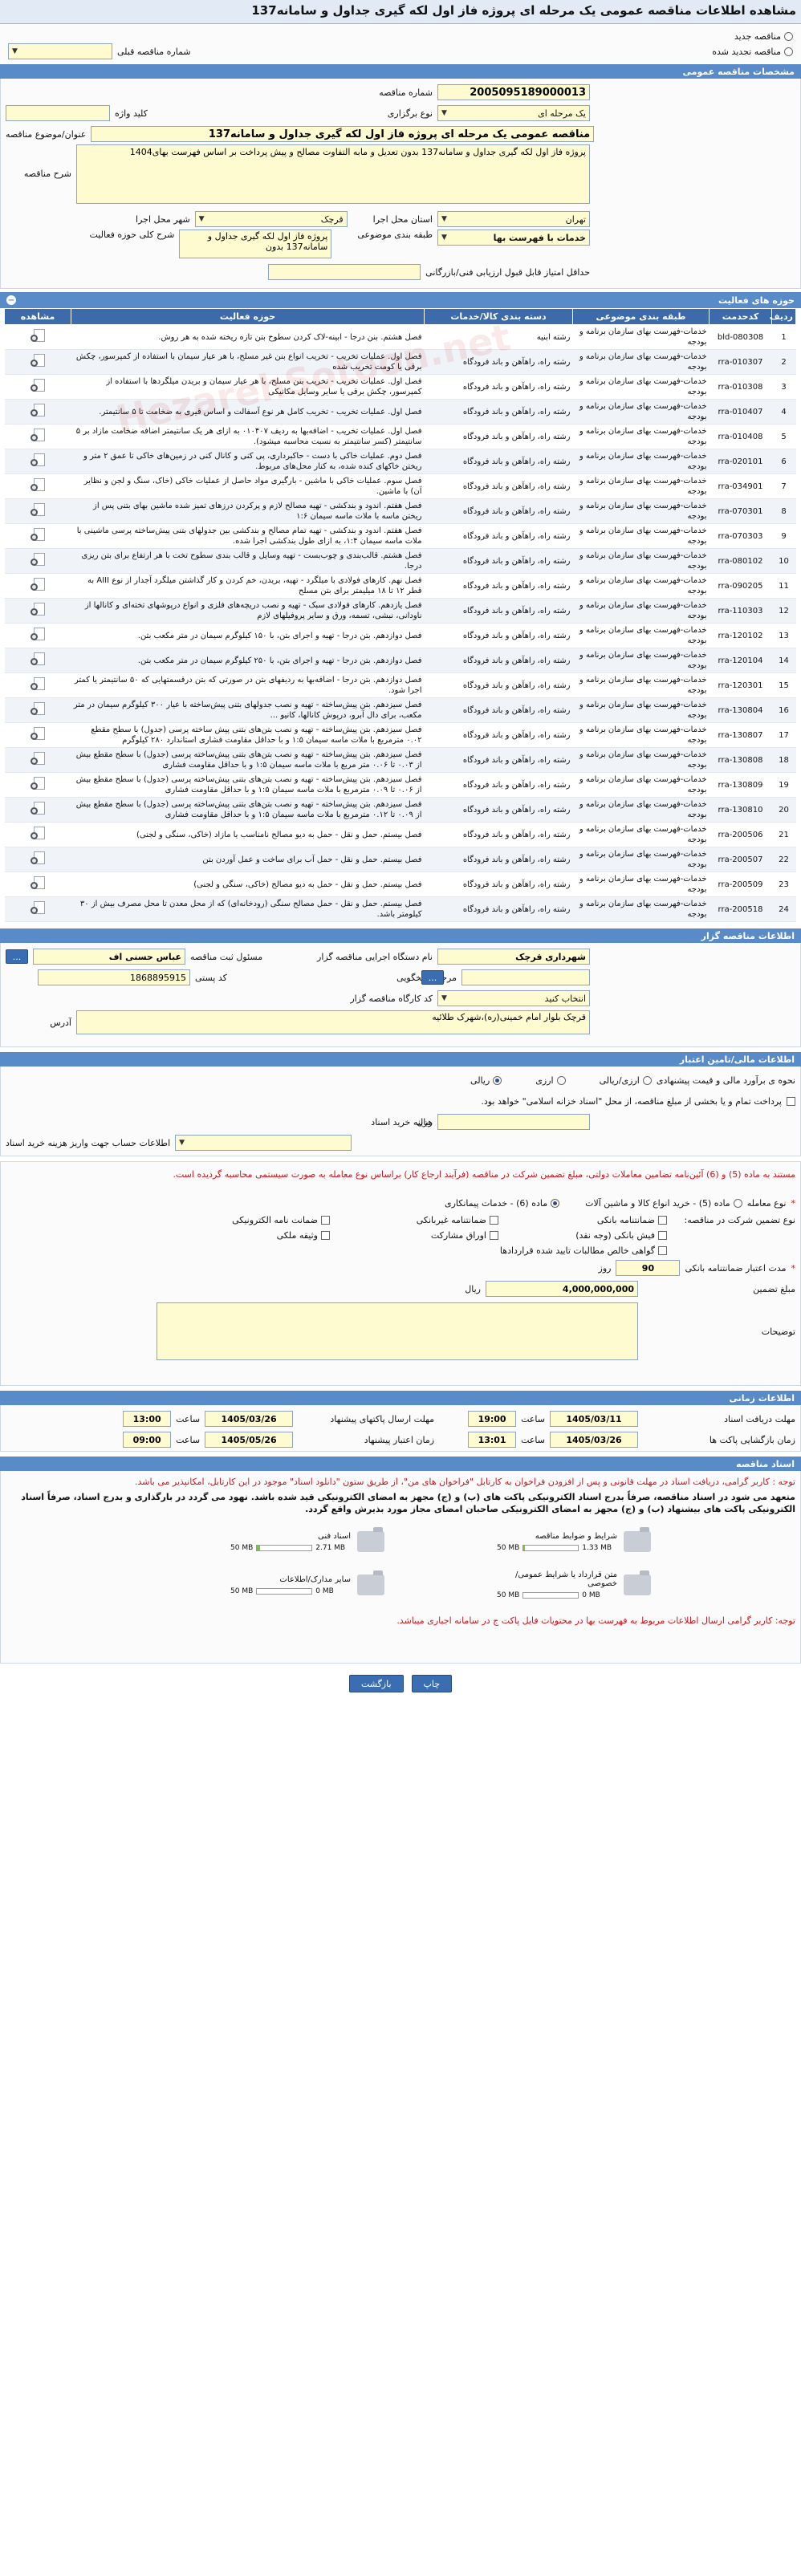 Image resolution: width=801 pixels, height=2576 pixels. I want to click on print-button: چاپ, so click(432, 1683).